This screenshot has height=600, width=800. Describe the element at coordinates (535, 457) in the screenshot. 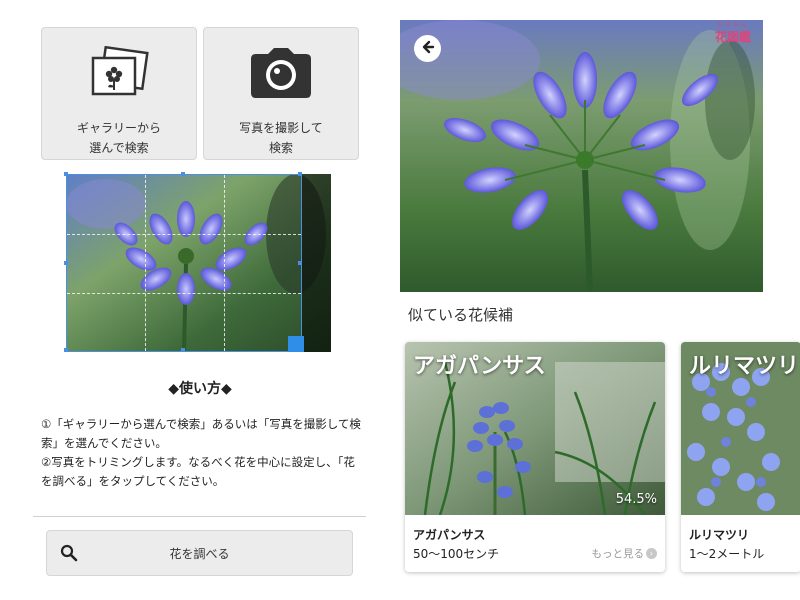

I see `candidate-card: アガパンサス 54.5% アガパンサス 50〜100センチ もっと見る ›` at that location.